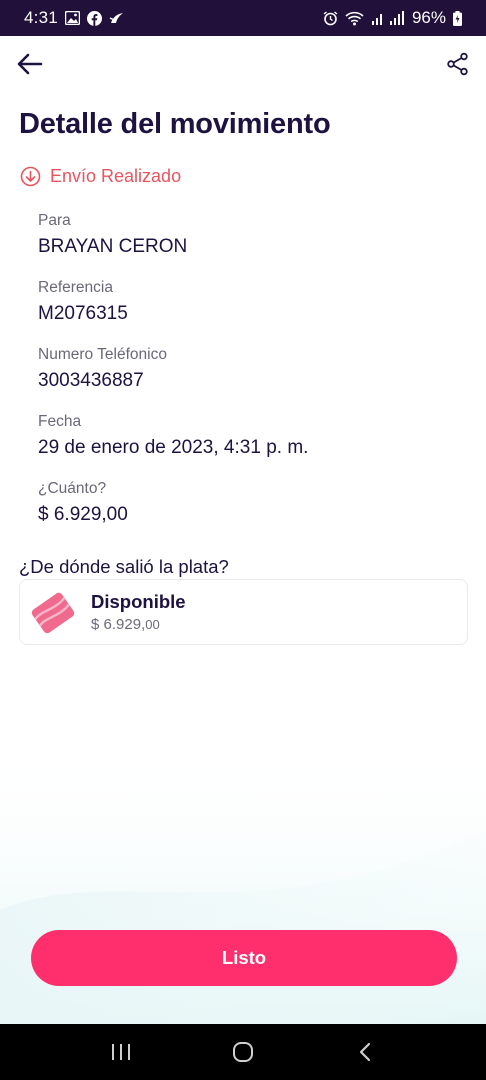 The height and width of the screenshot is (1080, 486). What do you see at coordinates (457, 18) in the screenshot?
I see `battery-icon` at bounding box center [457, 18].